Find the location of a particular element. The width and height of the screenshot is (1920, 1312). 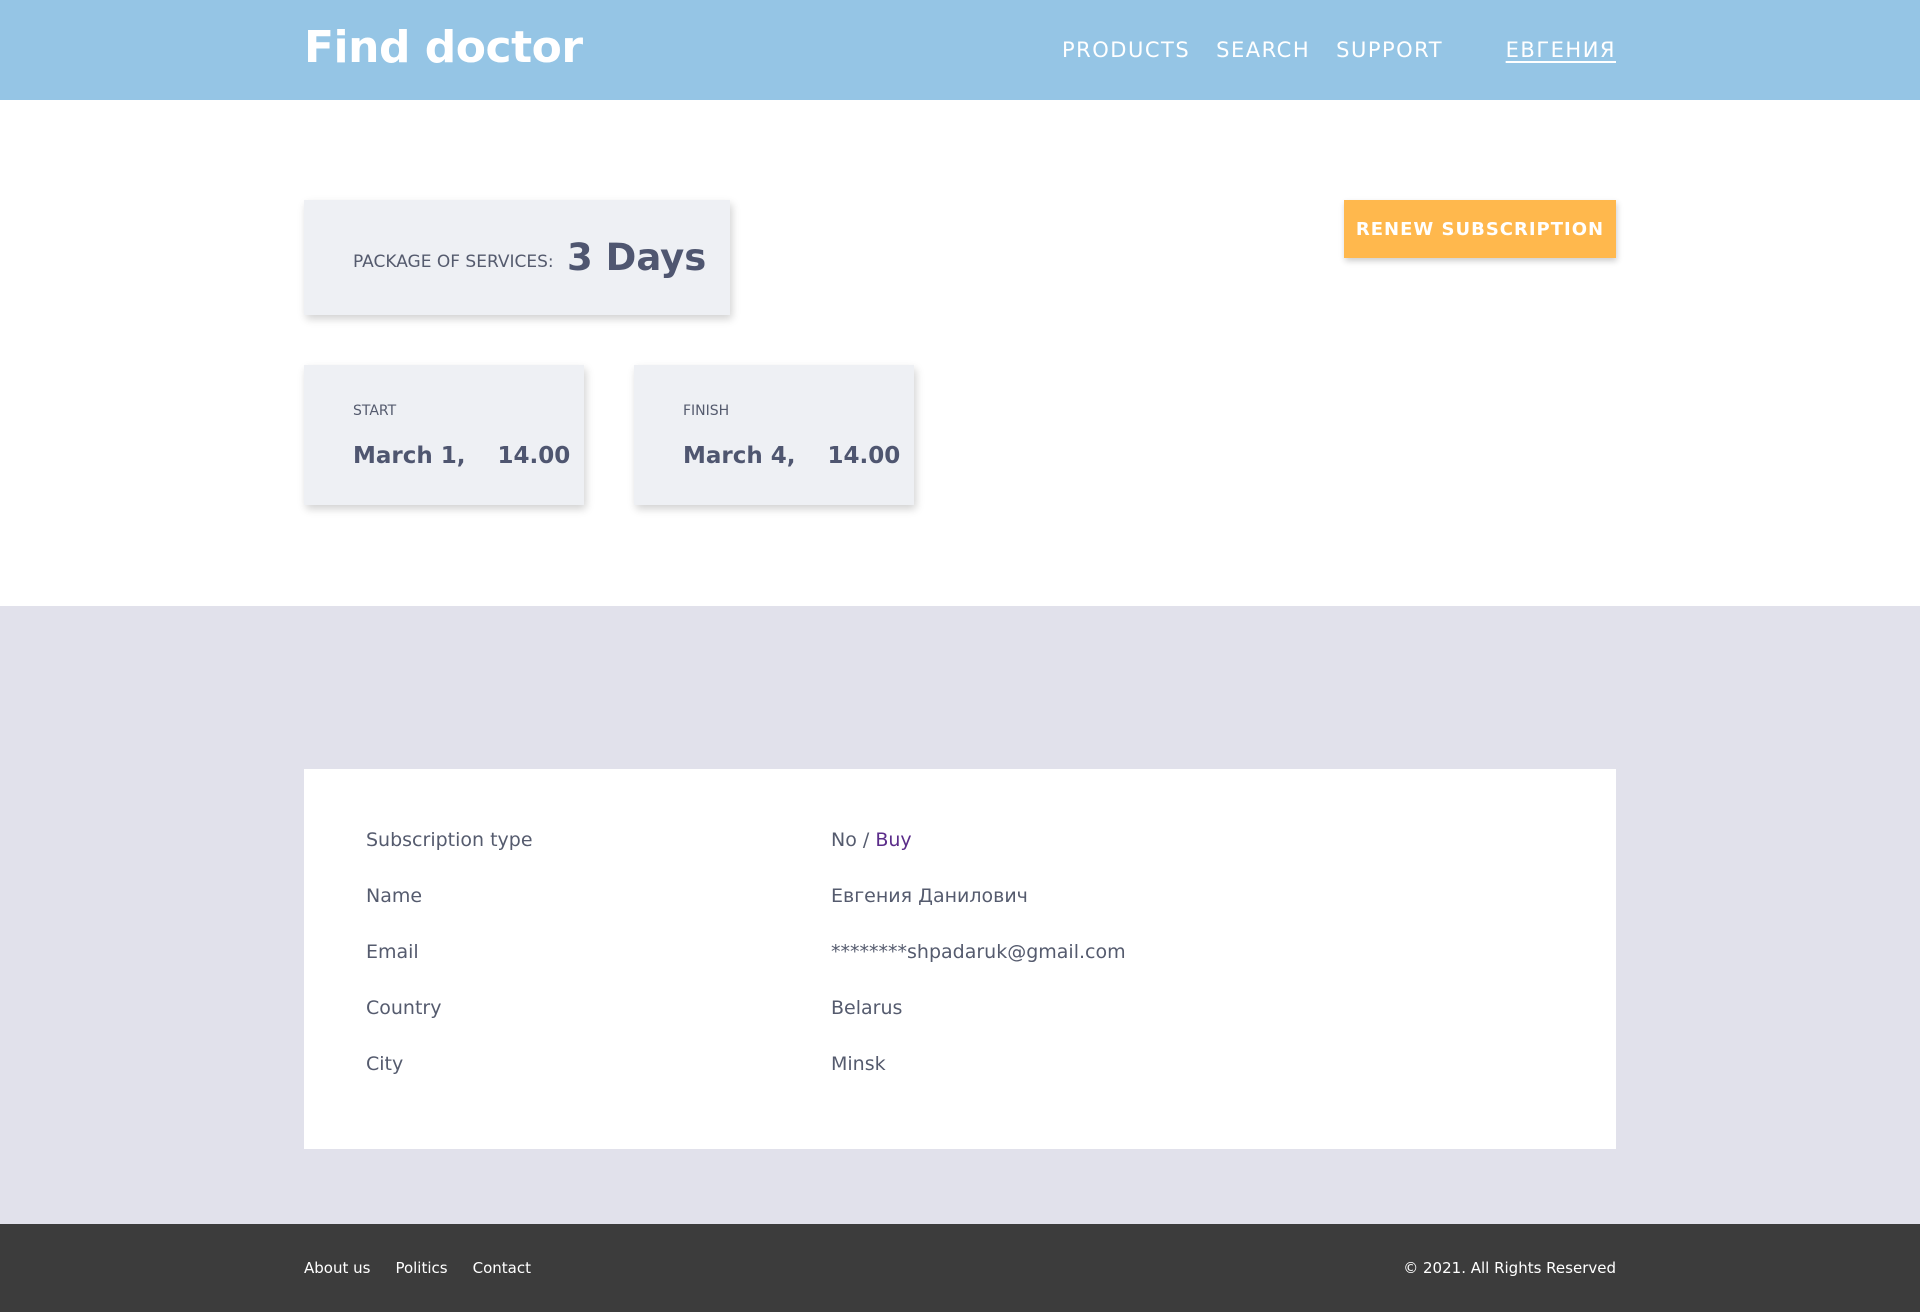

footer-link-politics: Politics is located at coordinates (421, 1268).